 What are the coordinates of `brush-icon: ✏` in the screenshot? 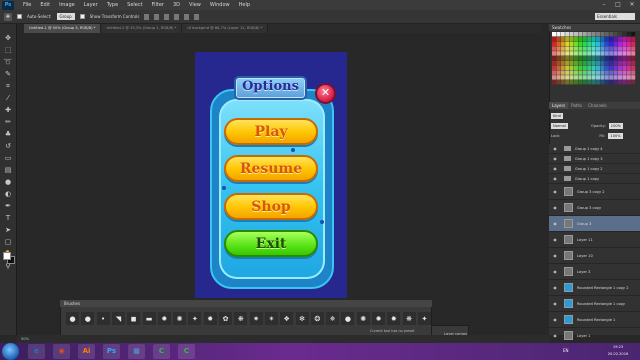 It's located at (8, 122).